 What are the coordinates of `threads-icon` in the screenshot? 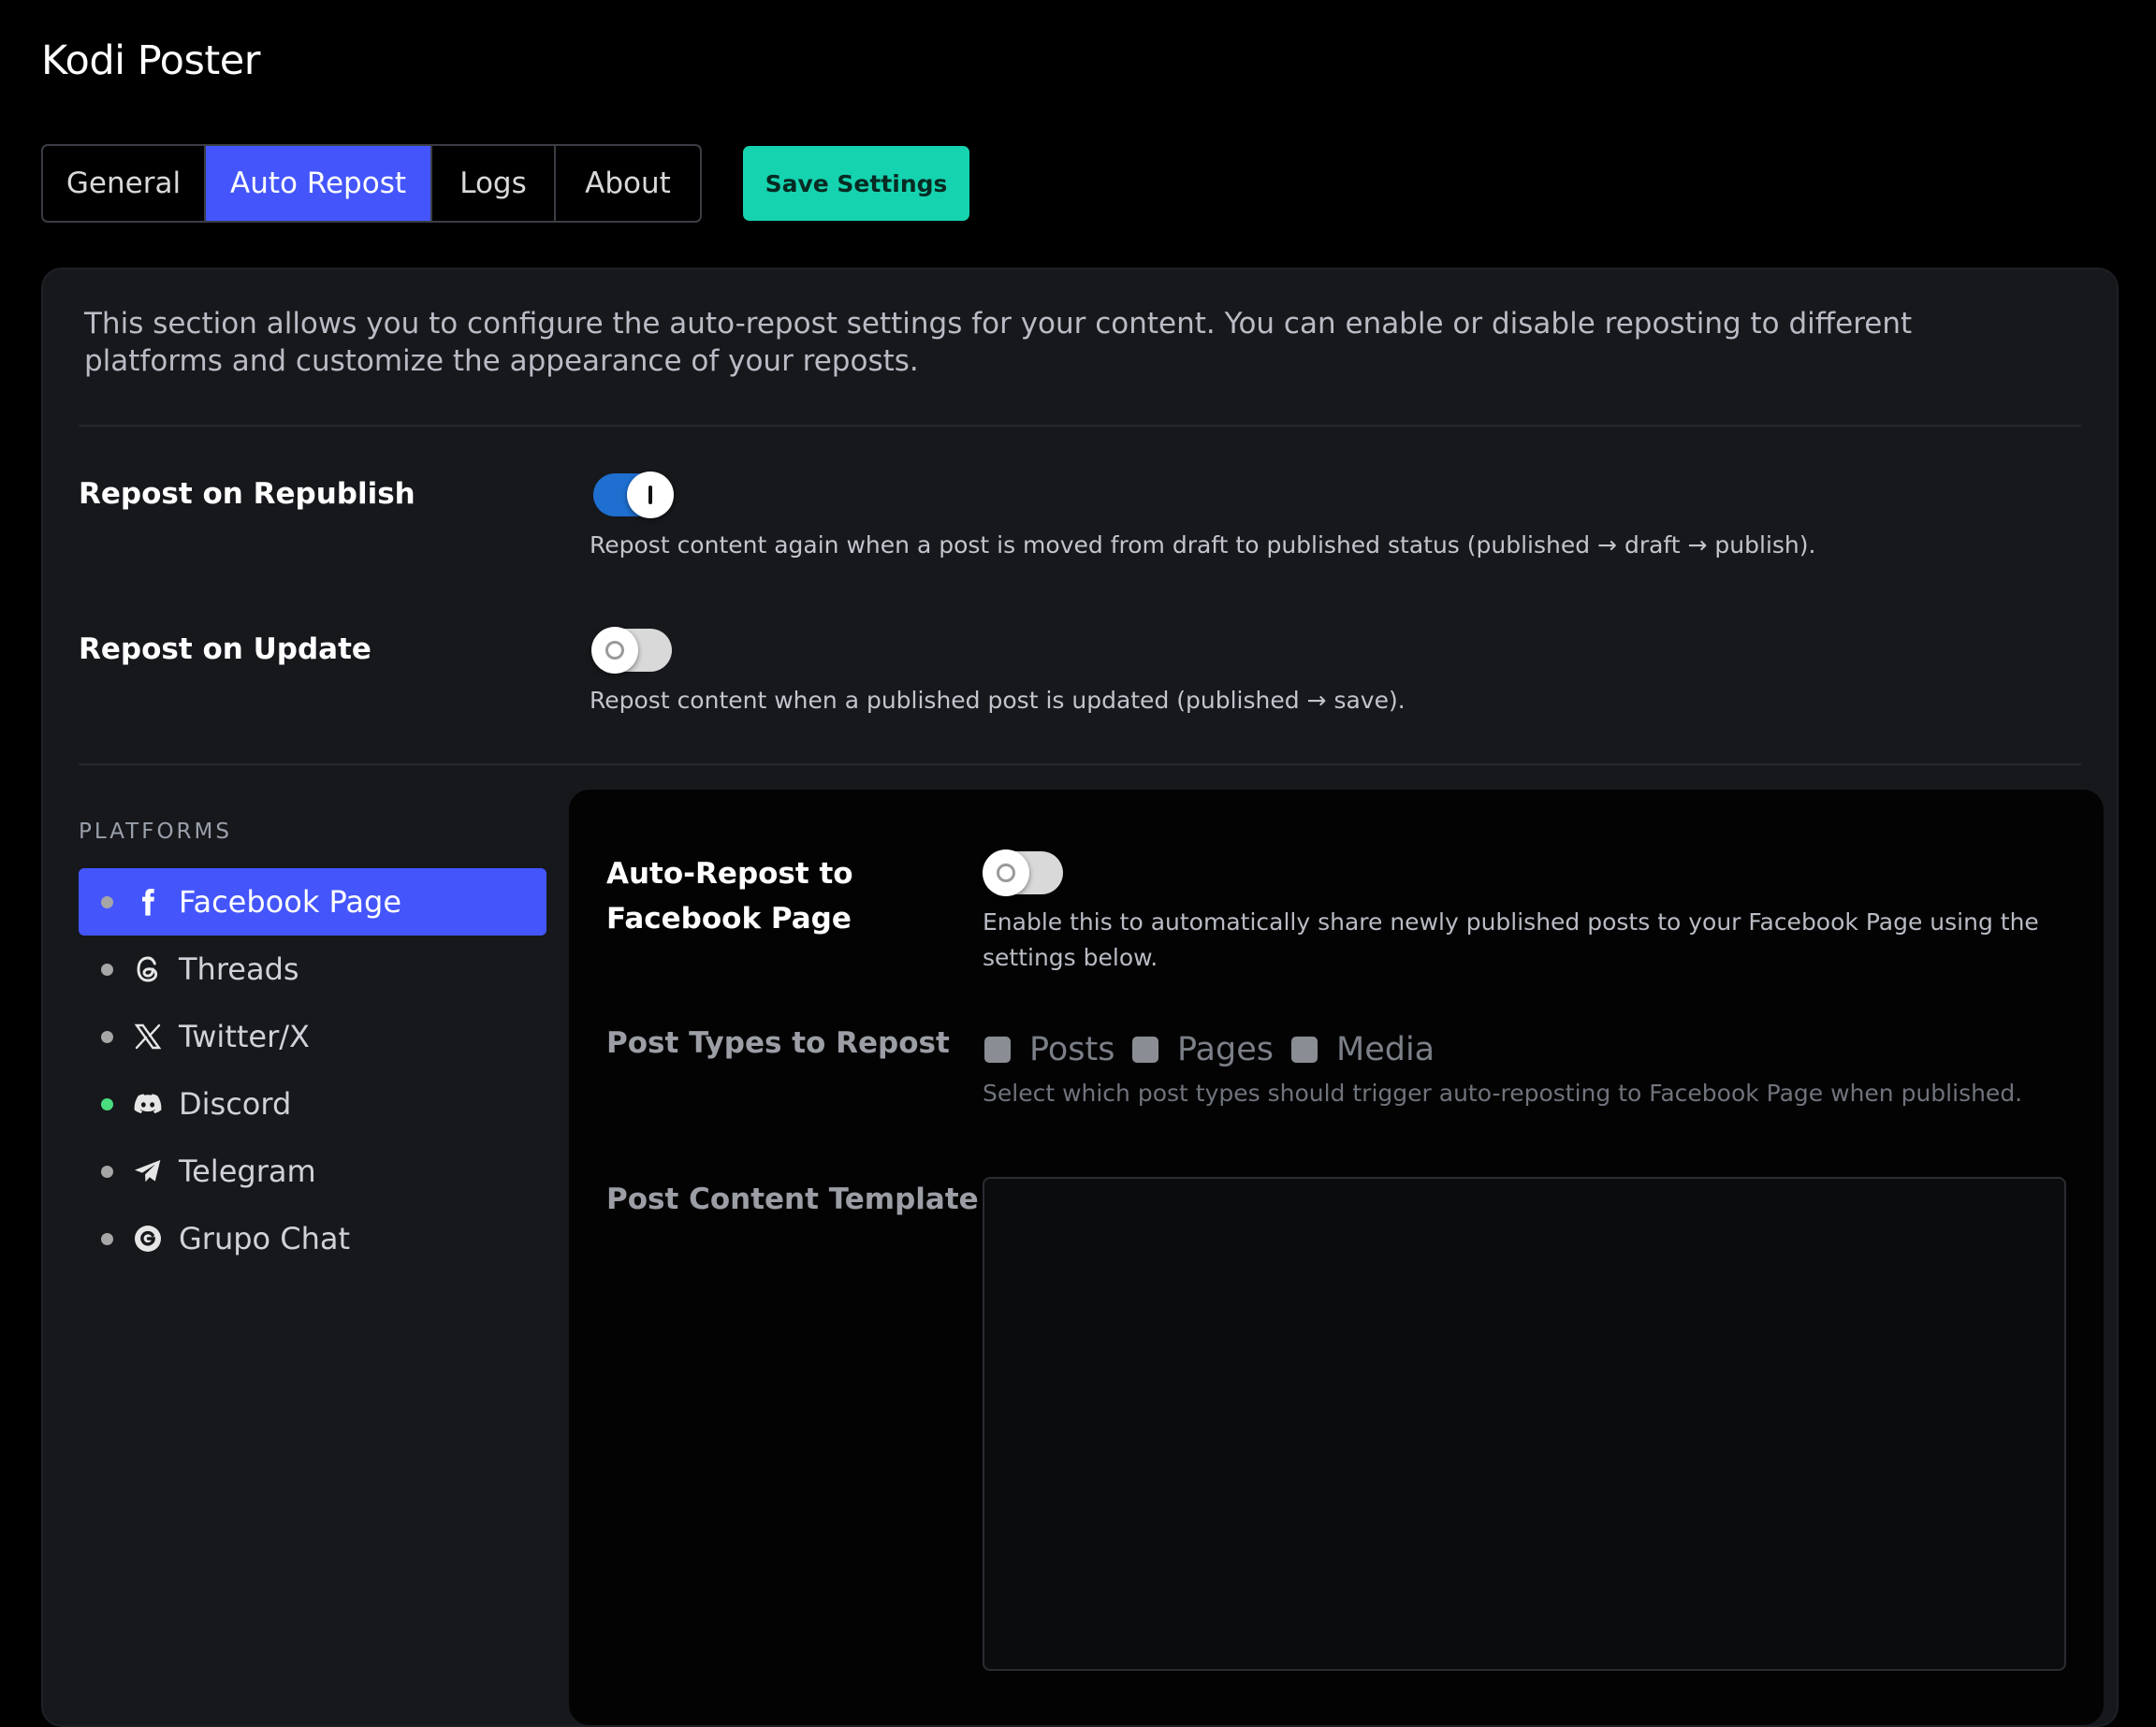 It's located at (148, 969).